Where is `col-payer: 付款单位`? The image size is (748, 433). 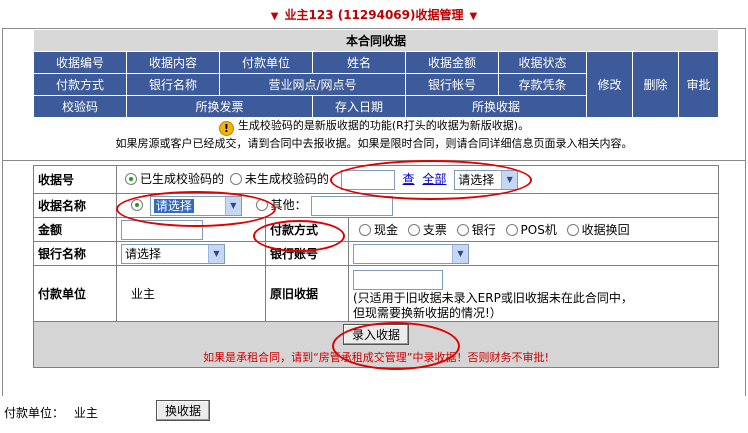 col-payer: 付款单位 is located at coordinates (266, 62).